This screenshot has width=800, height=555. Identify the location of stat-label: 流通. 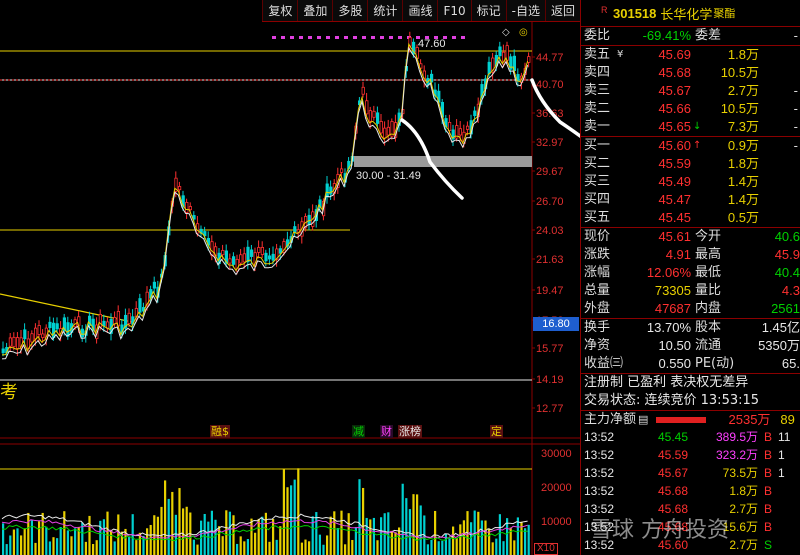
(708, 345).